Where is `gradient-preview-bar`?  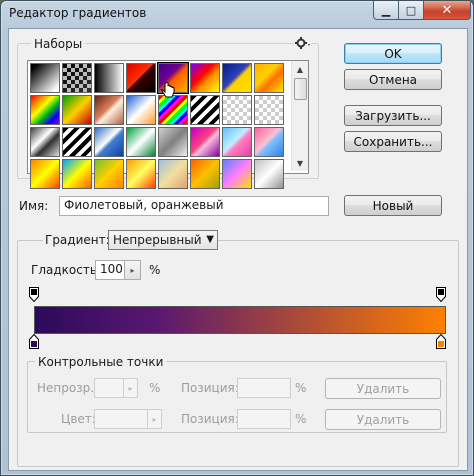 gradient-preview-bar is located at coordinates (240, 320).